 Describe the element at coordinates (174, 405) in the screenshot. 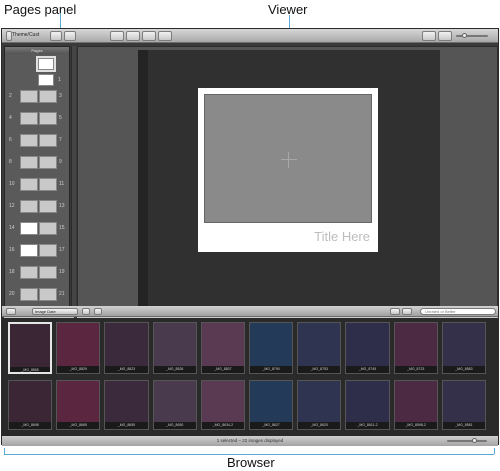

I see `photo-thumbnail: _MG_8650` at that location.